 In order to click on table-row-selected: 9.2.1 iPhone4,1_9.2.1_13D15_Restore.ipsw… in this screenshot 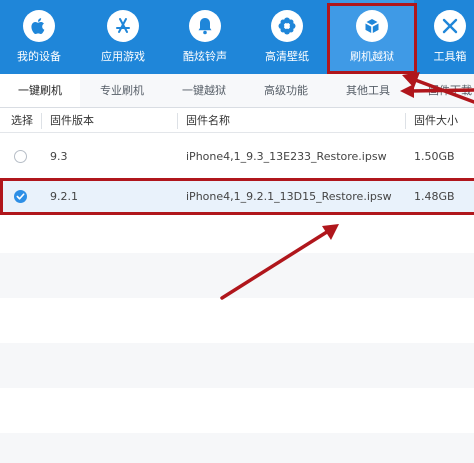, I will do `click(237, 196)`.